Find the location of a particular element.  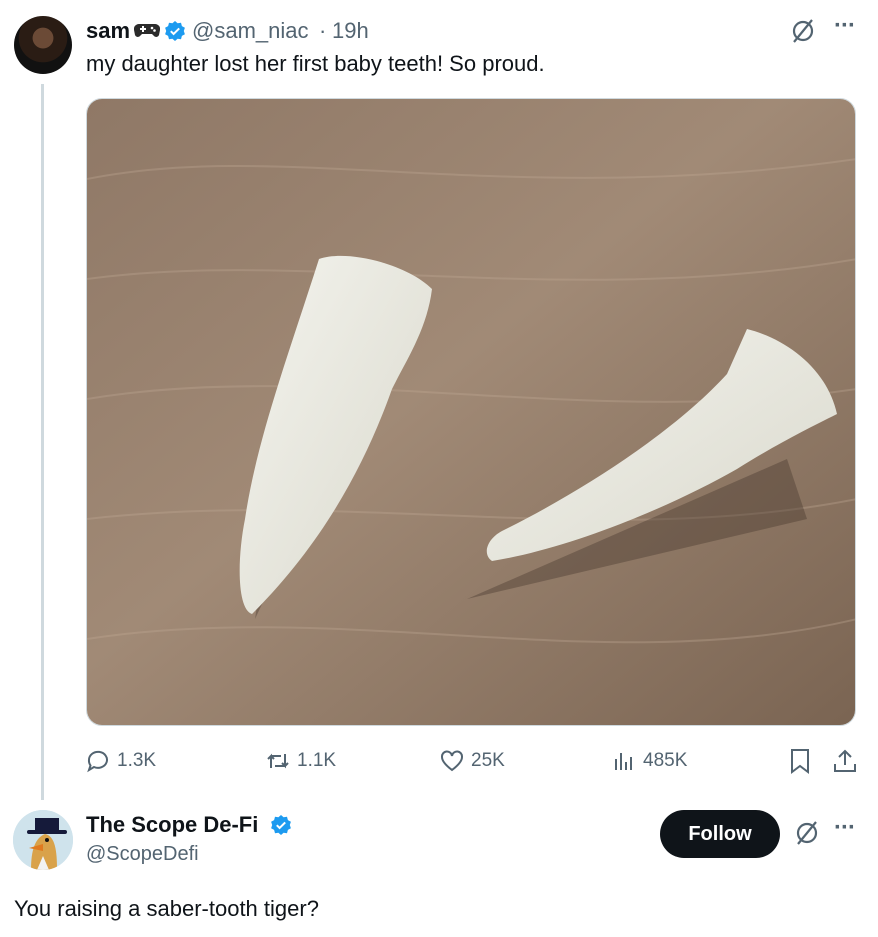

reply-text: You raising a saber-tooth tiger? is located at coordinates (166, 908).